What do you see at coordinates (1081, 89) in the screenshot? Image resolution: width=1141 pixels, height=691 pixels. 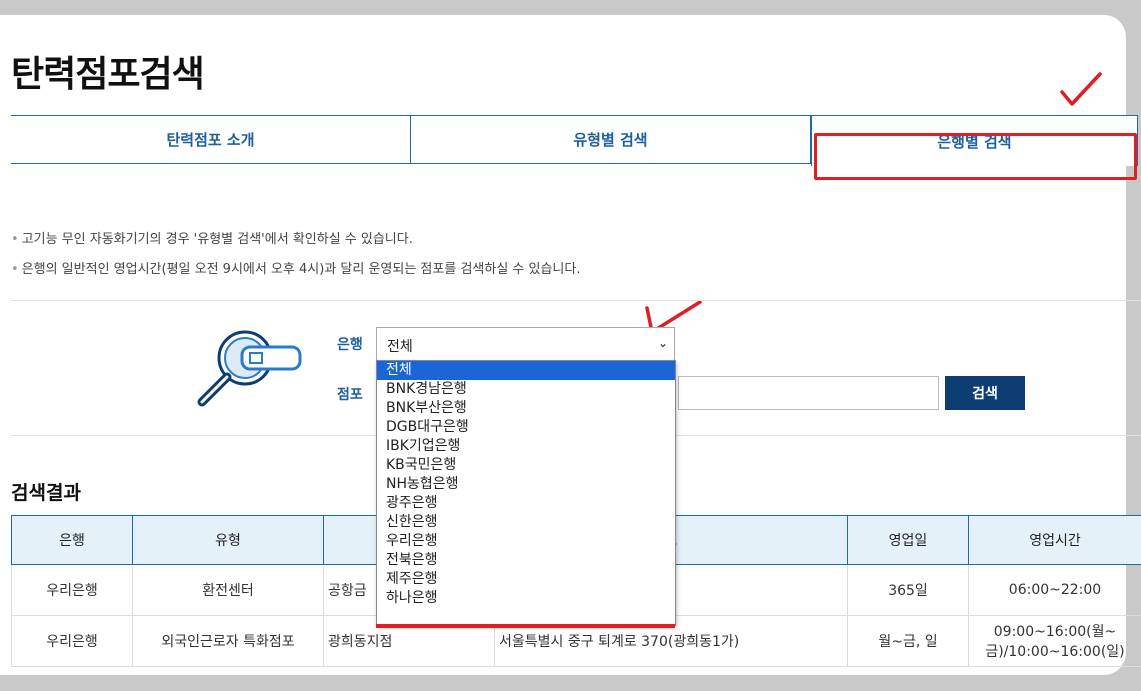 I see `checkmark-annotation-icon` at bounding box center [1081, 89].